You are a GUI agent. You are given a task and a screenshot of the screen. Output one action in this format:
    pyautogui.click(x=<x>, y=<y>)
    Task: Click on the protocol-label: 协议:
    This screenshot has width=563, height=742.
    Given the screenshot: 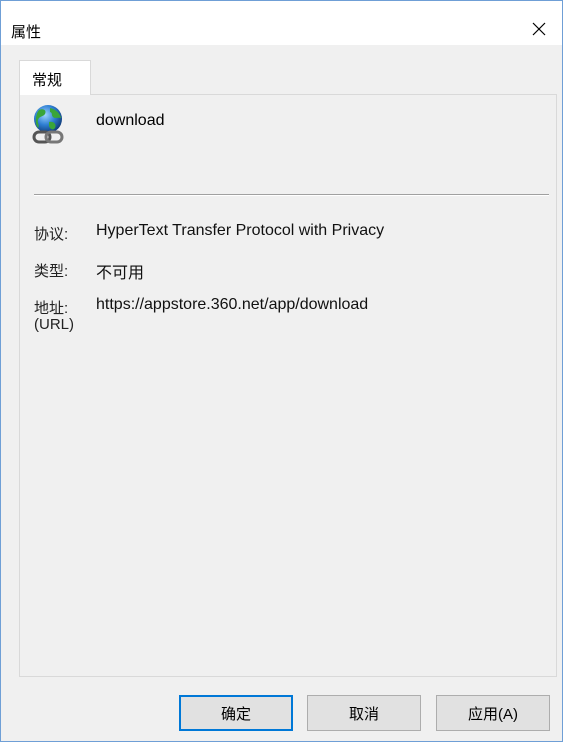 What is the action you would take?
    pyautogui.click(x=51, y=234)
    